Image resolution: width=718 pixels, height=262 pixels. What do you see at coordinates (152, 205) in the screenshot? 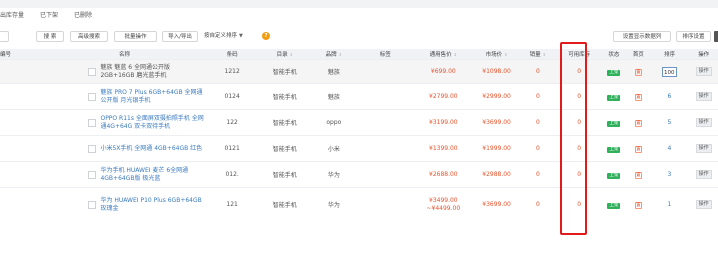
I see `product-name-link: 华为 HUAWEI P10 Plus 6GB+64GB 玫瑰金` at bounding box center [152, 205].